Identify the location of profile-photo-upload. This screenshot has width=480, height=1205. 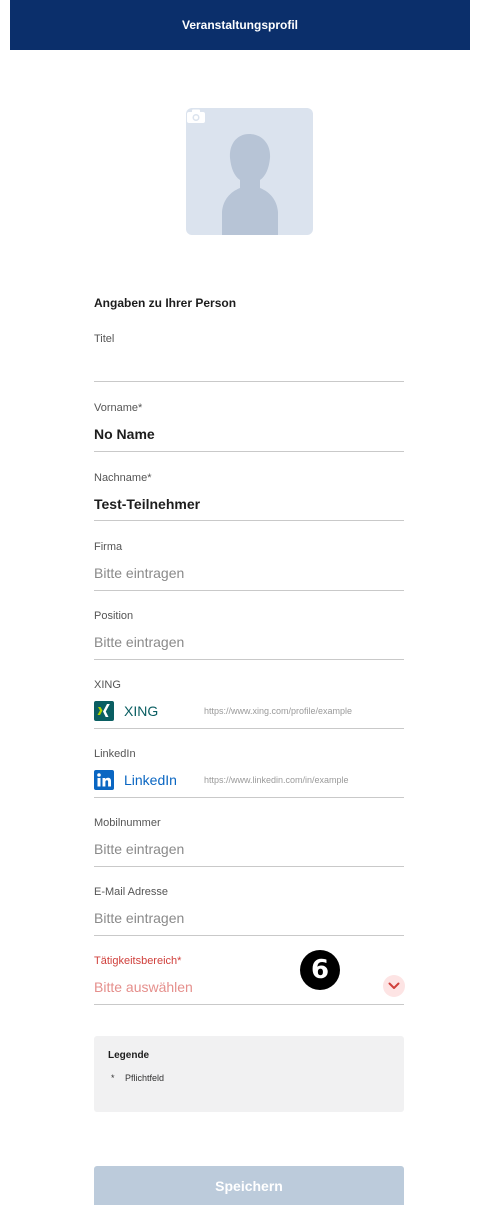
(249, 171).